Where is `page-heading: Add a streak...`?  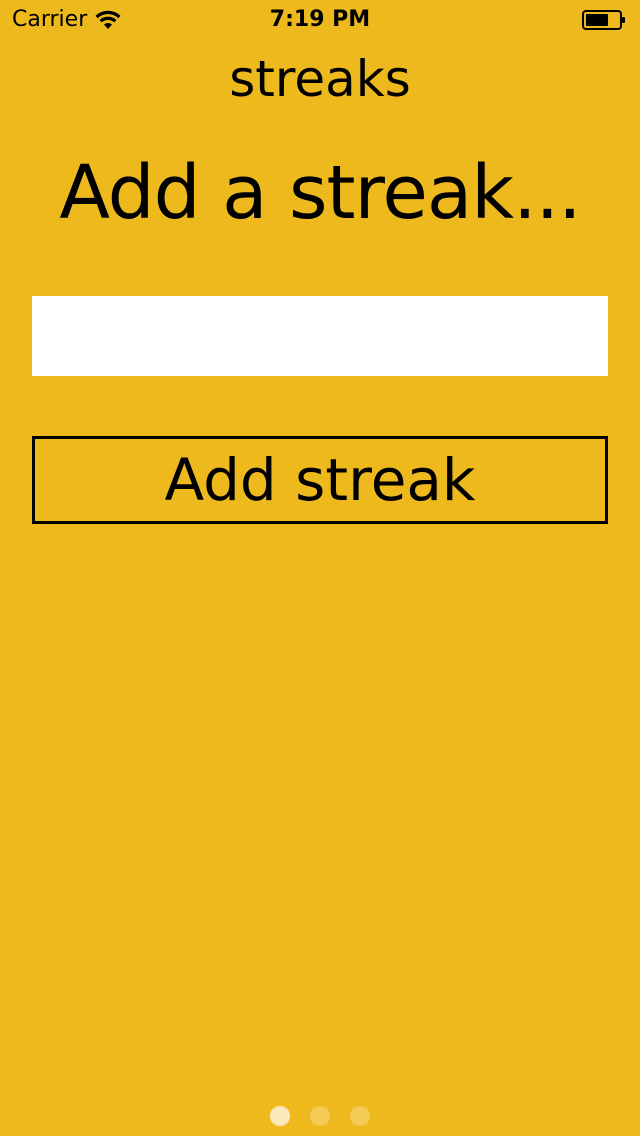 page-heading: Add a streak... is located at coordinates (320, 193).